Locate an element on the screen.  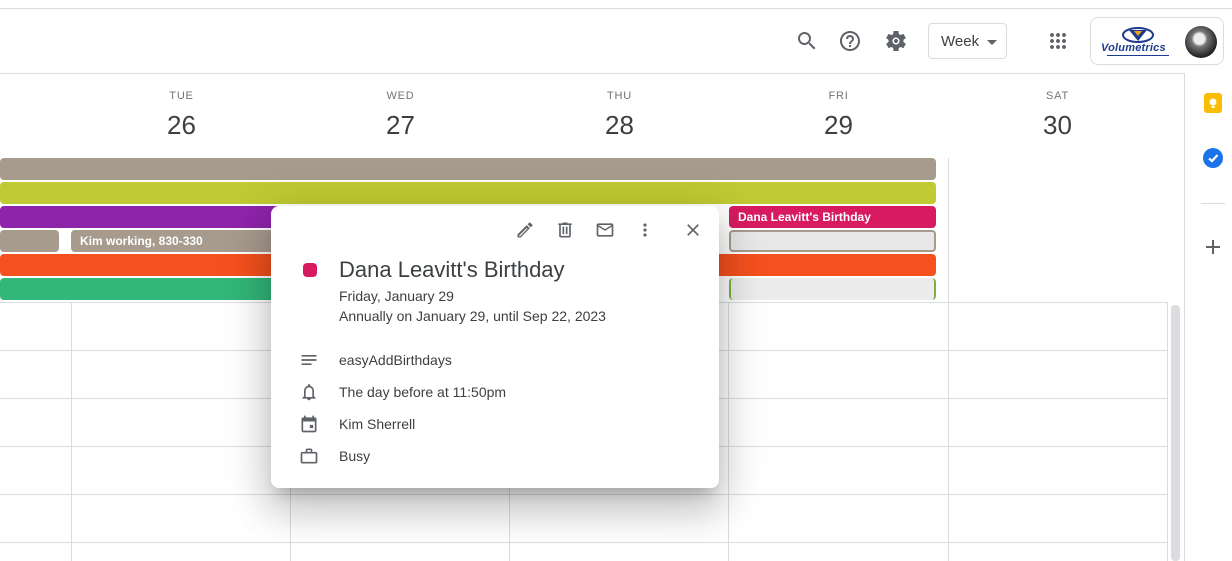
help-button is located at coordinates (850, 41).